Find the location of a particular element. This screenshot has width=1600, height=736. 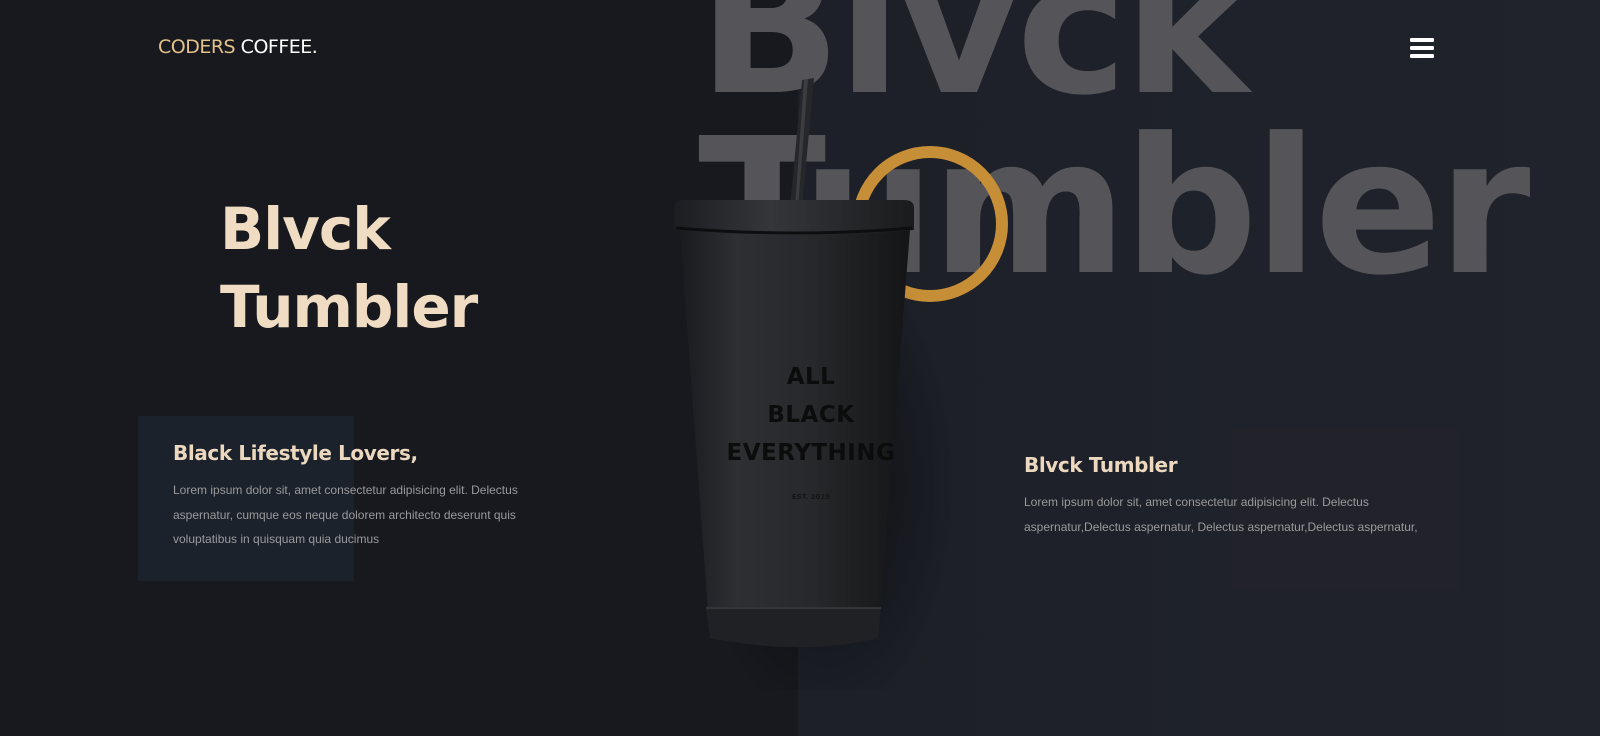

cup-print: ALL BLACK EVERYTHING is located at coordinates (811, 415).